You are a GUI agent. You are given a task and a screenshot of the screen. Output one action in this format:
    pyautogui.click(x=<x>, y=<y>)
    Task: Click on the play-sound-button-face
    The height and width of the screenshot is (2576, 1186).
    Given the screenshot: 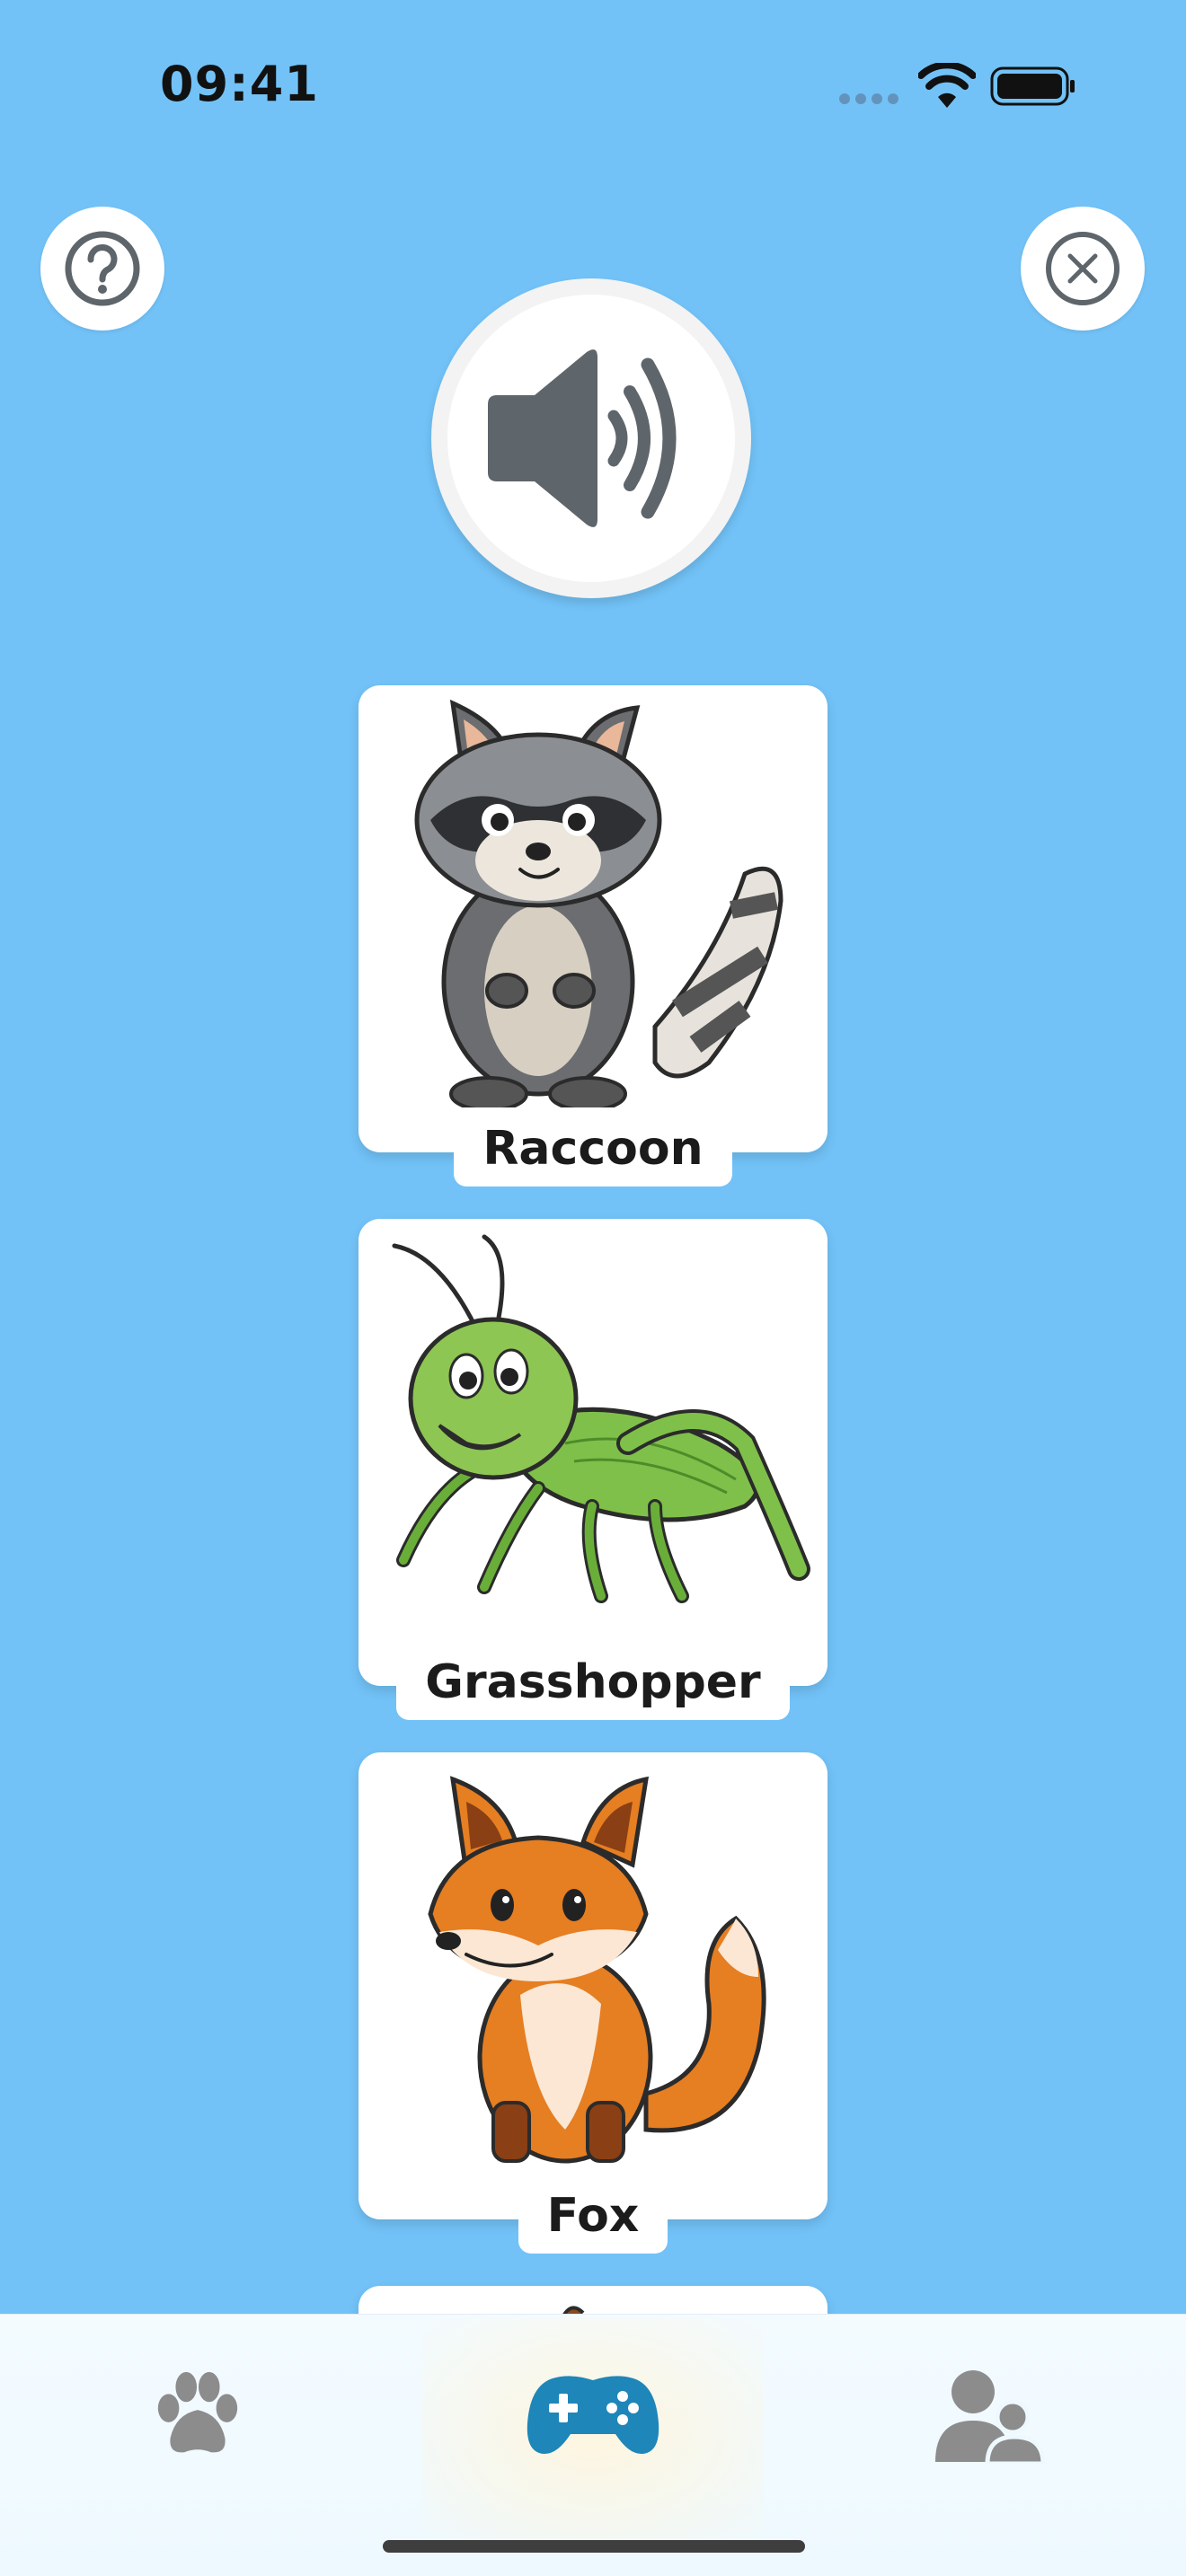 What is the action you would take?
    pyautogui.click(x=591, y=438)
    